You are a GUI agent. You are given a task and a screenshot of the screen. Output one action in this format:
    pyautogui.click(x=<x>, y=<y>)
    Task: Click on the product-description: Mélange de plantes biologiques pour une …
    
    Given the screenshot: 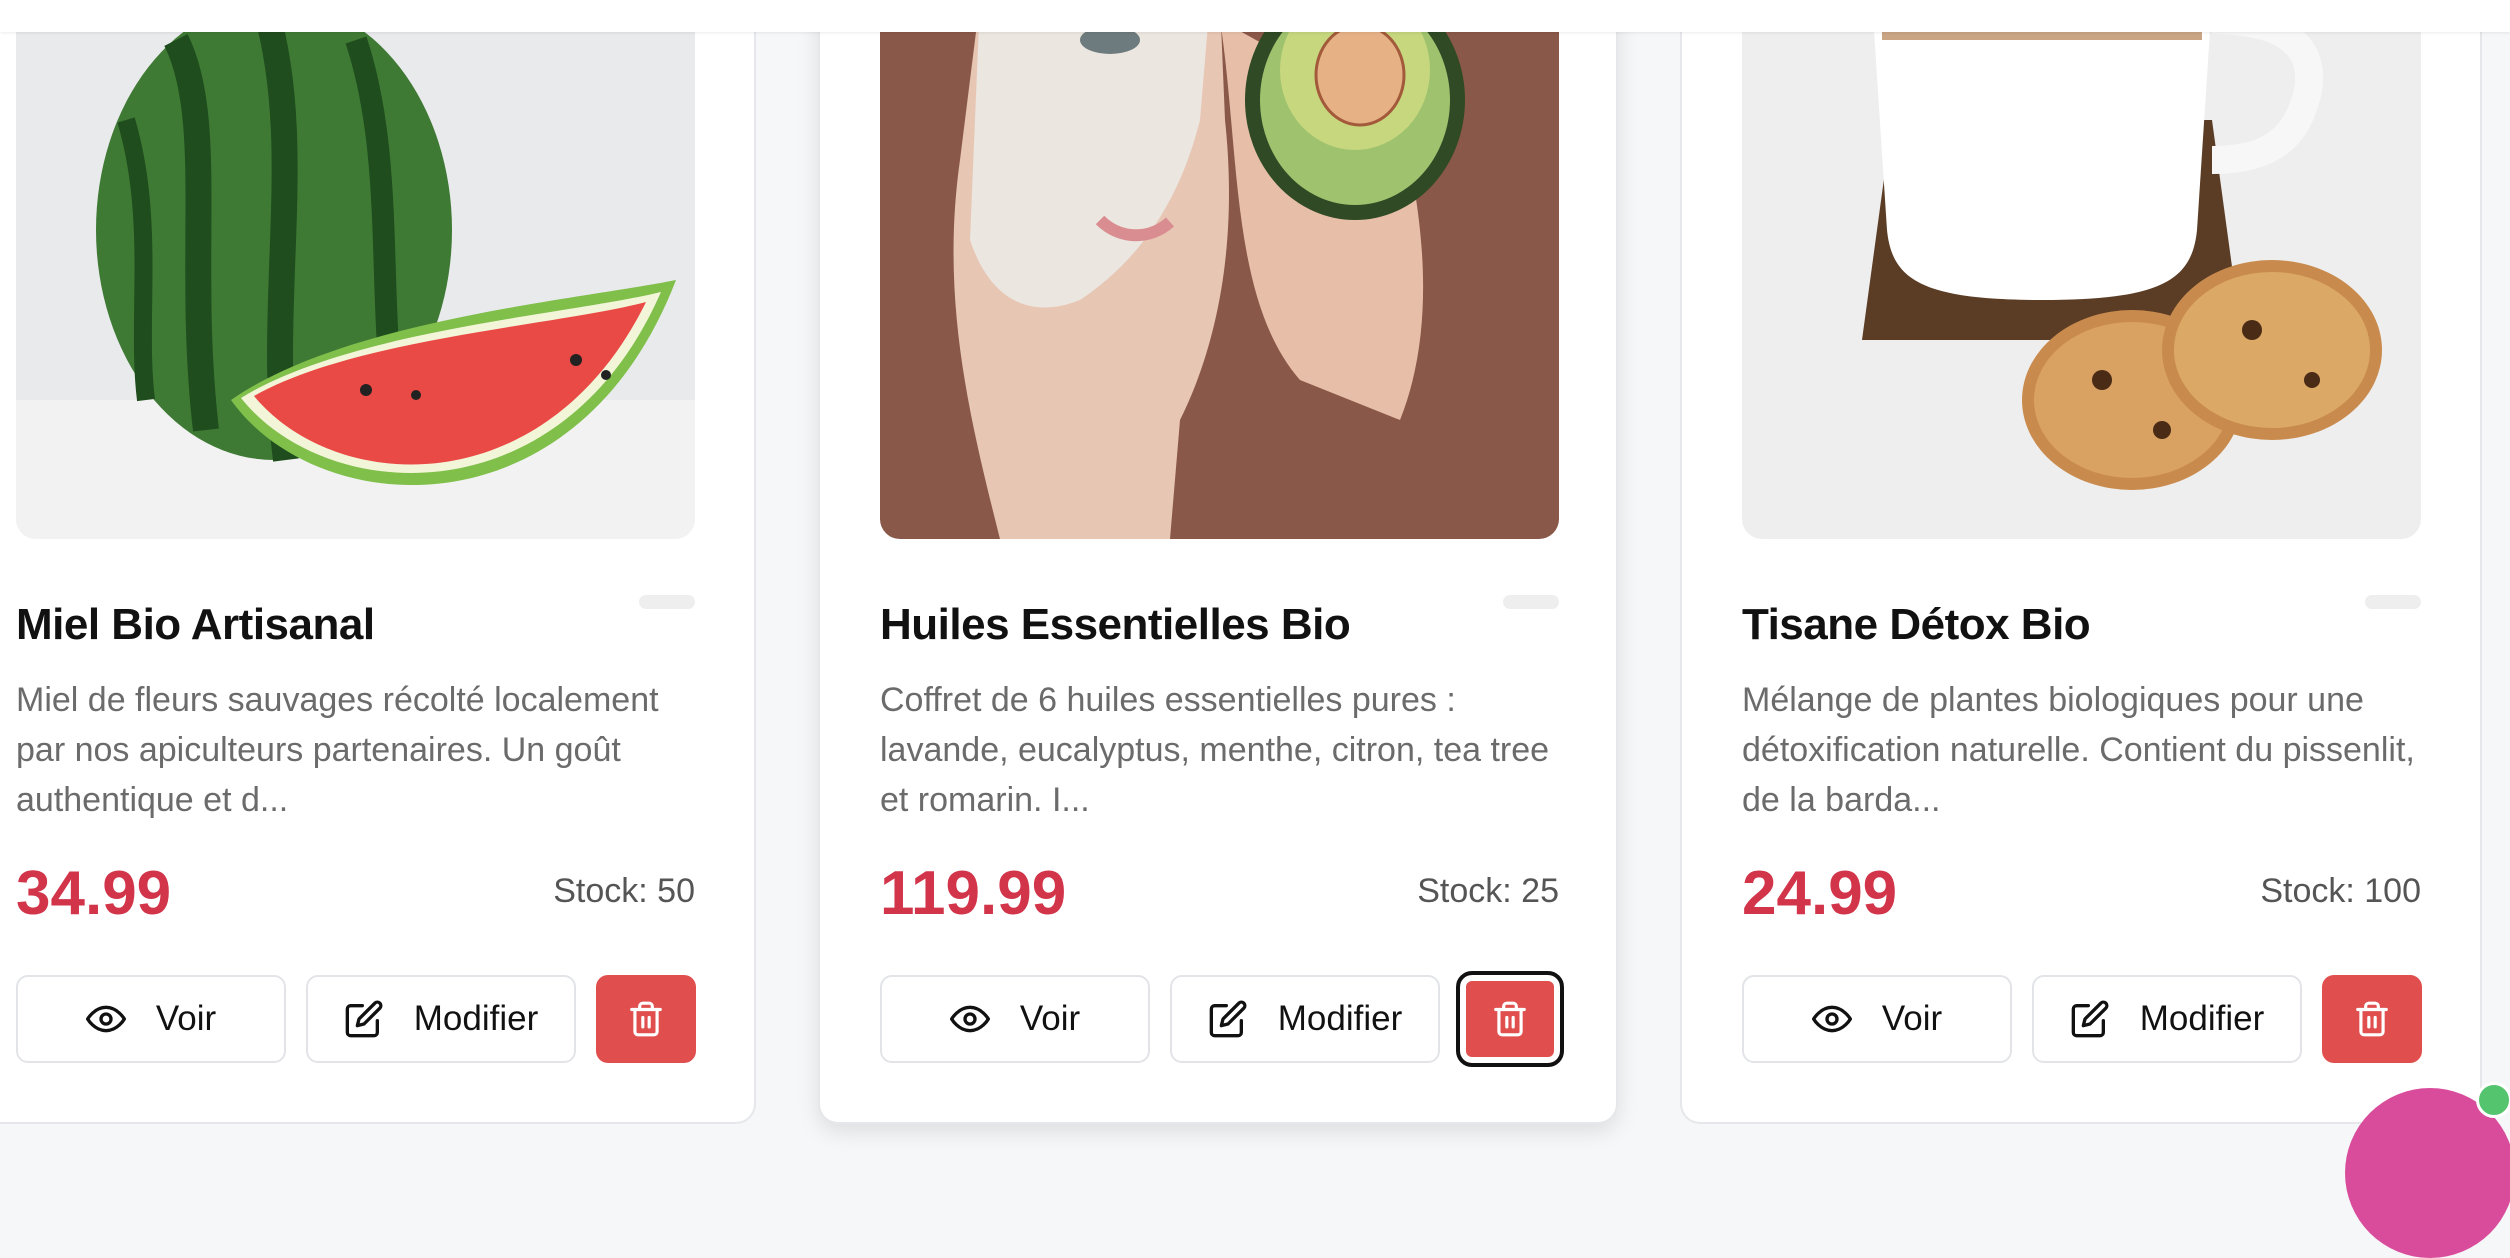 What is the action you would take?
    pyautogui.click(x=2078, y=750)
    